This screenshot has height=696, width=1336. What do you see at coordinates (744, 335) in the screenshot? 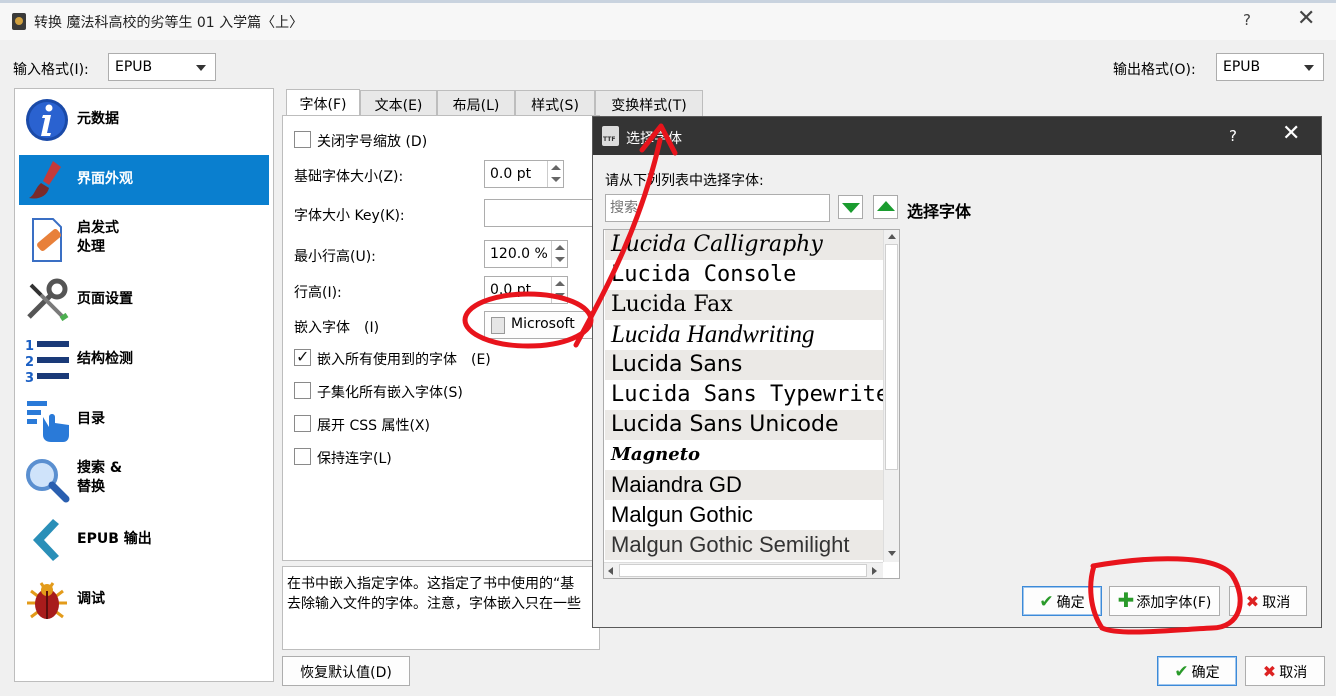
I see `font-list-item: Lucida Handwriting` at bounding box center [744, 335].